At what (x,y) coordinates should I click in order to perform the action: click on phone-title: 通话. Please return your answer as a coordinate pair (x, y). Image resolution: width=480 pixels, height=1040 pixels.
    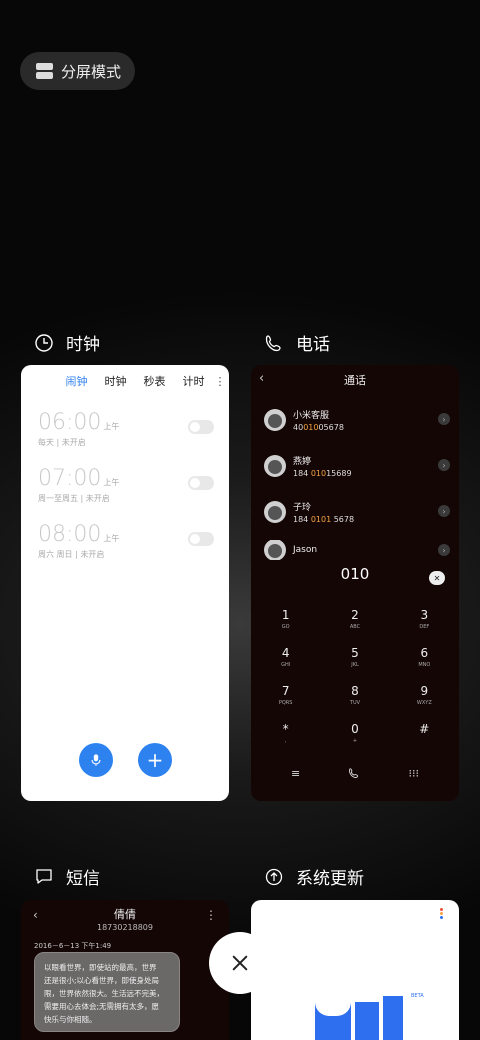
    Looking at the image, I should click on (355, 380).